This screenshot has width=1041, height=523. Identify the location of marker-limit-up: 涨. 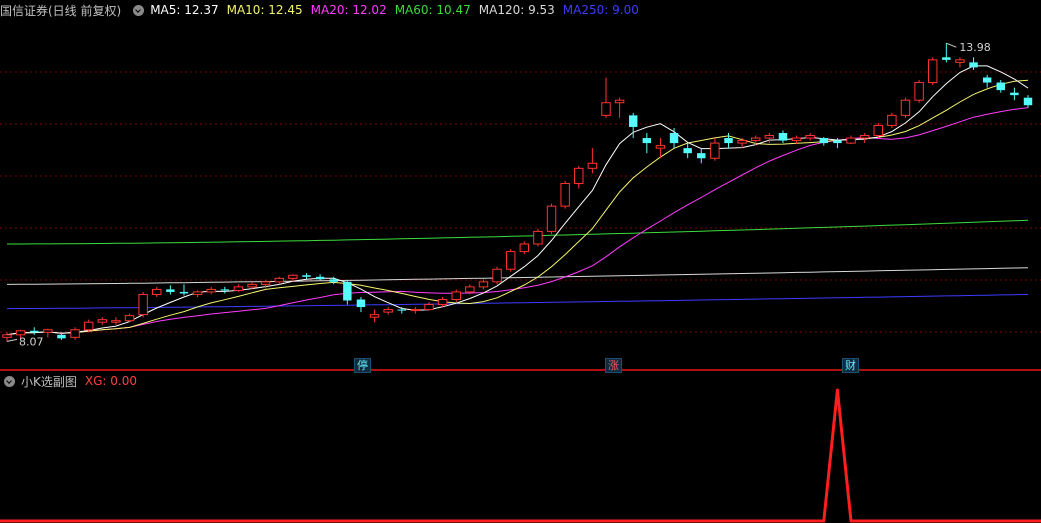
(613, 365).